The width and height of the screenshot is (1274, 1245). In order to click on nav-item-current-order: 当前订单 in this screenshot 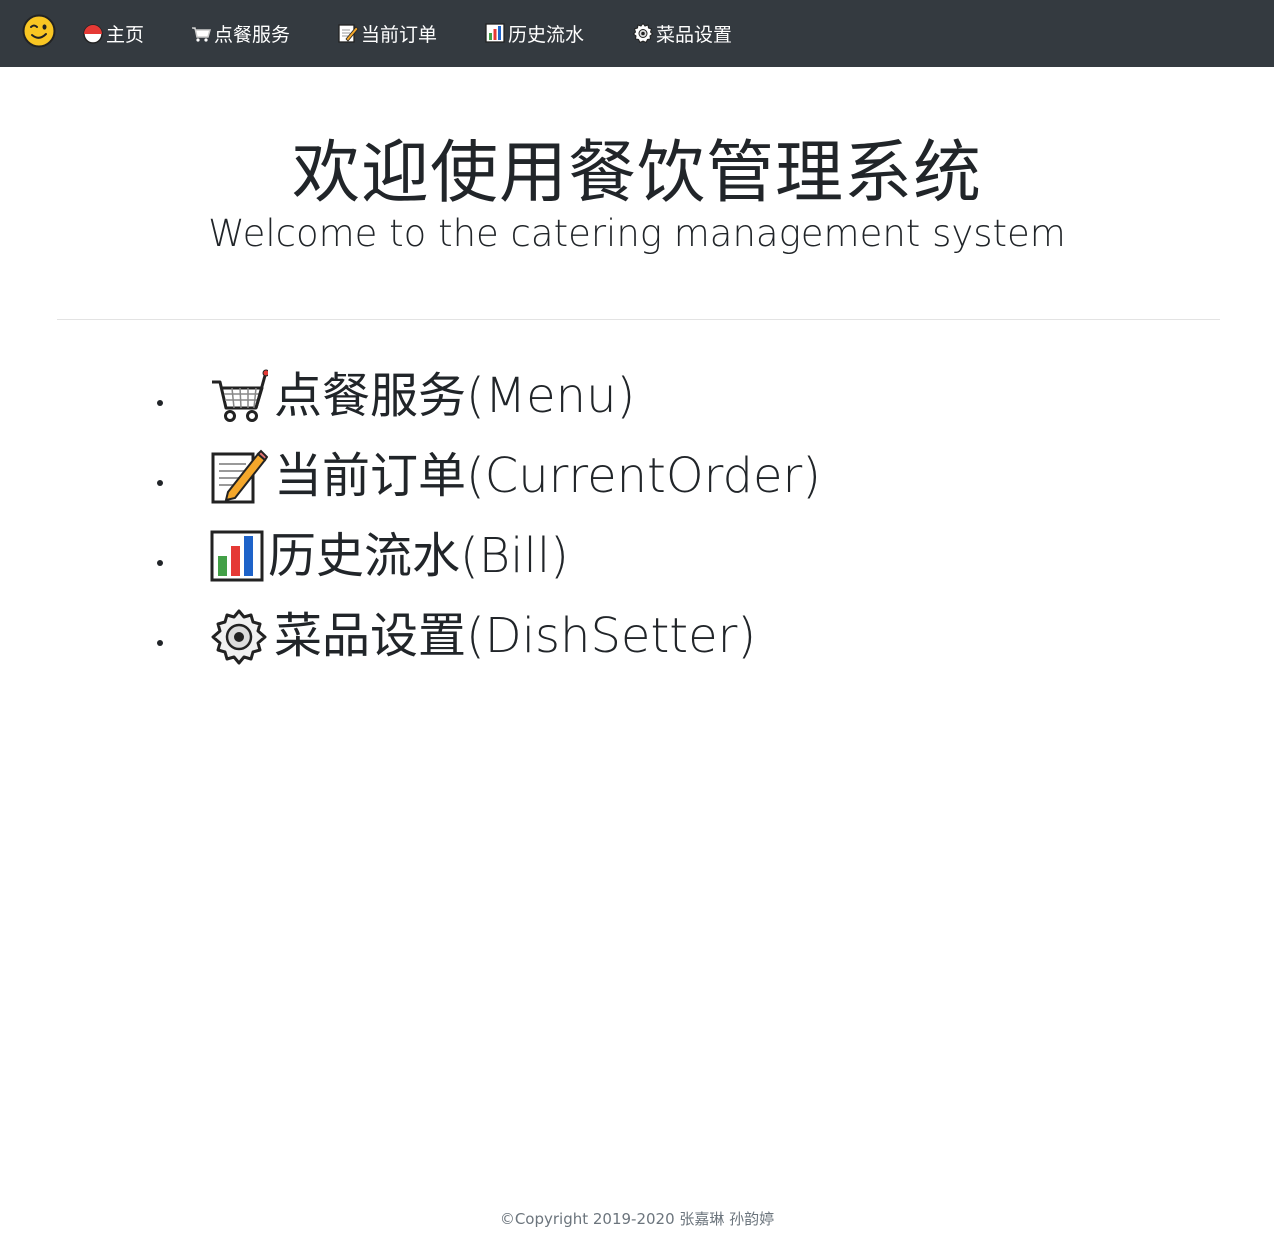, I will do `click(387, 33)`.